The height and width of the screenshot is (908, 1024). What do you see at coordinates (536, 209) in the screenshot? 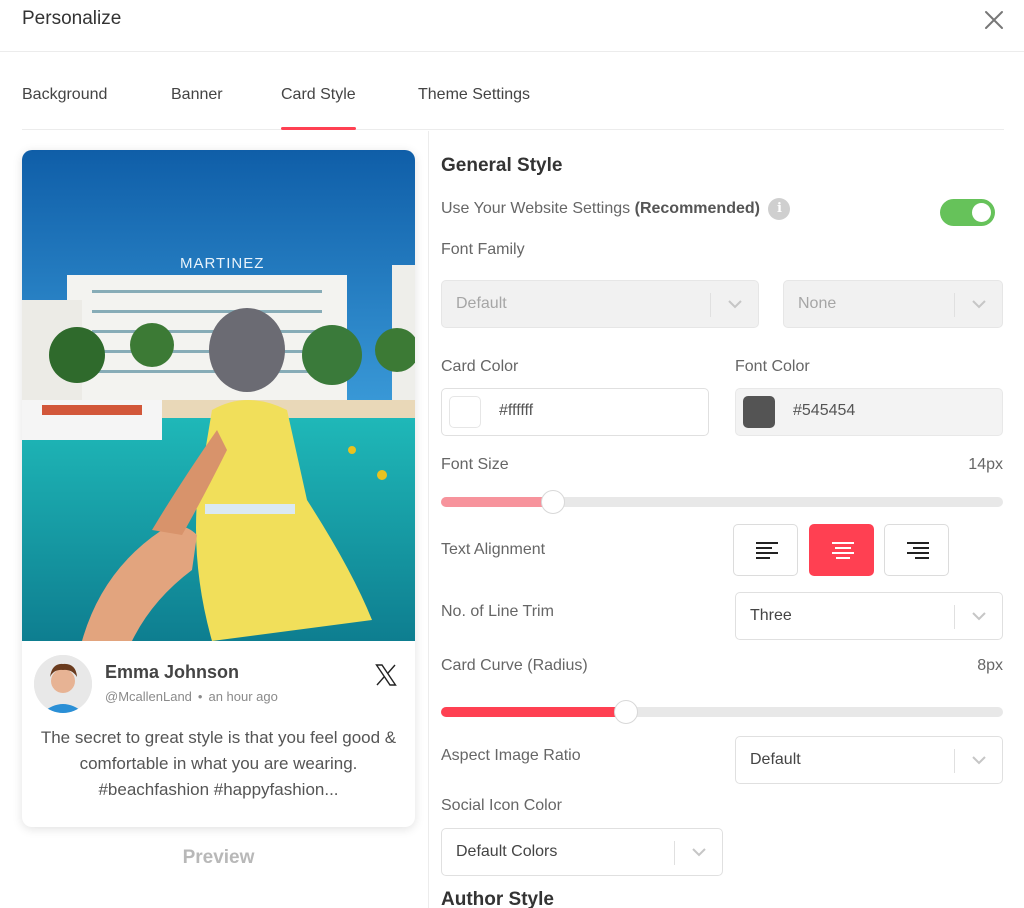
I see `website-settings-text: Use Your Website Settings` at bounding box center [536, 209].